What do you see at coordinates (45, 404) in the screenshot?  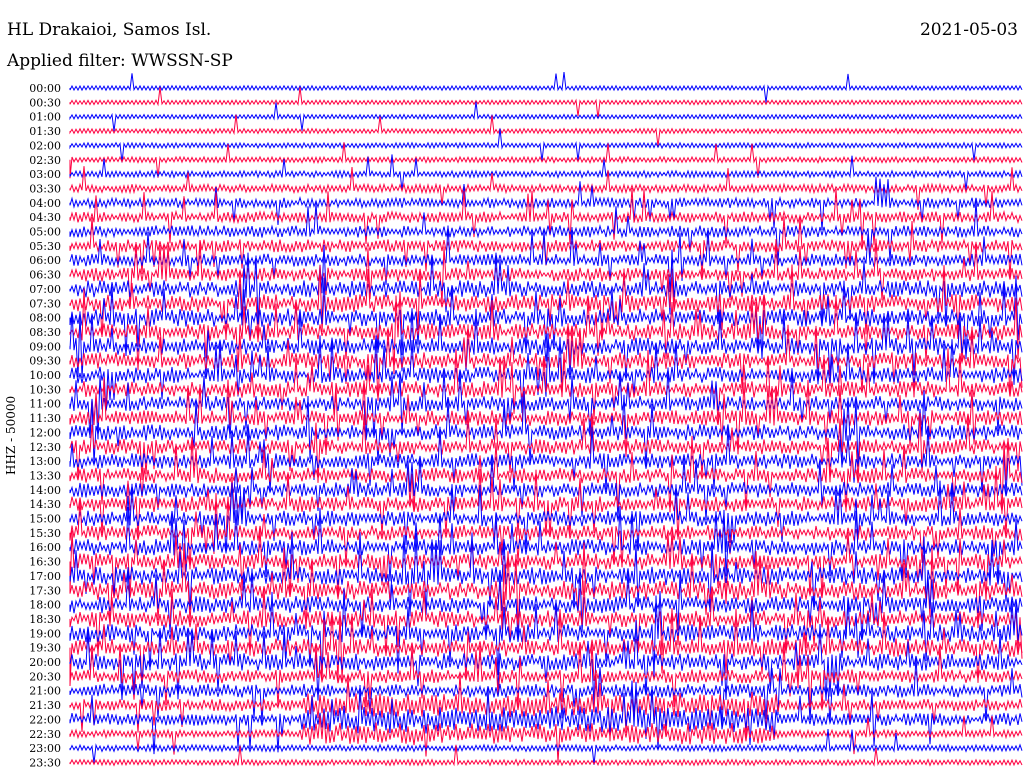 I see `tick-label: 11:00` at bounding box center [45, 404].